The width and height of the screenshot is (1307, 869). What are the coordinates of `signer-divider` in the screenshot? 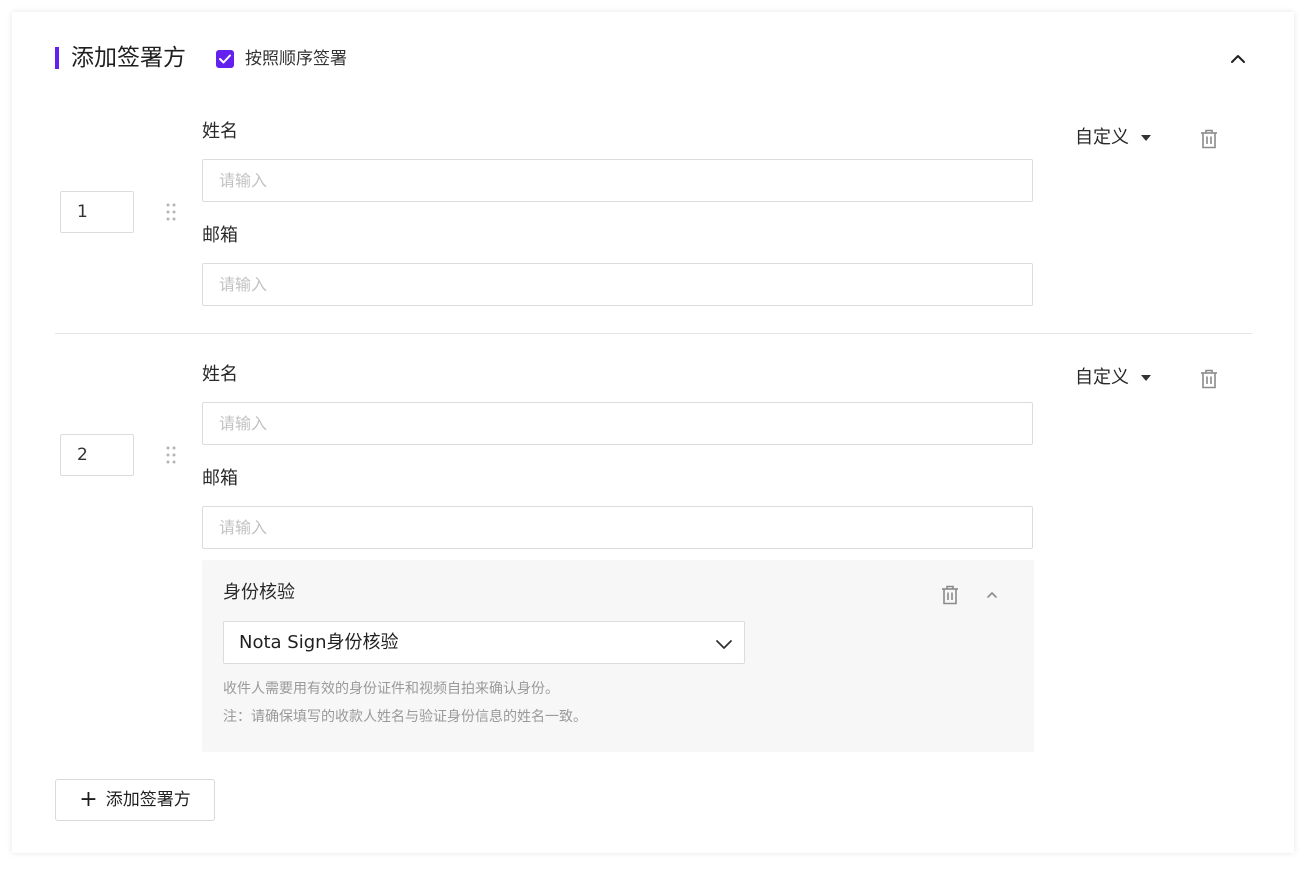 It's located at (653, 333).